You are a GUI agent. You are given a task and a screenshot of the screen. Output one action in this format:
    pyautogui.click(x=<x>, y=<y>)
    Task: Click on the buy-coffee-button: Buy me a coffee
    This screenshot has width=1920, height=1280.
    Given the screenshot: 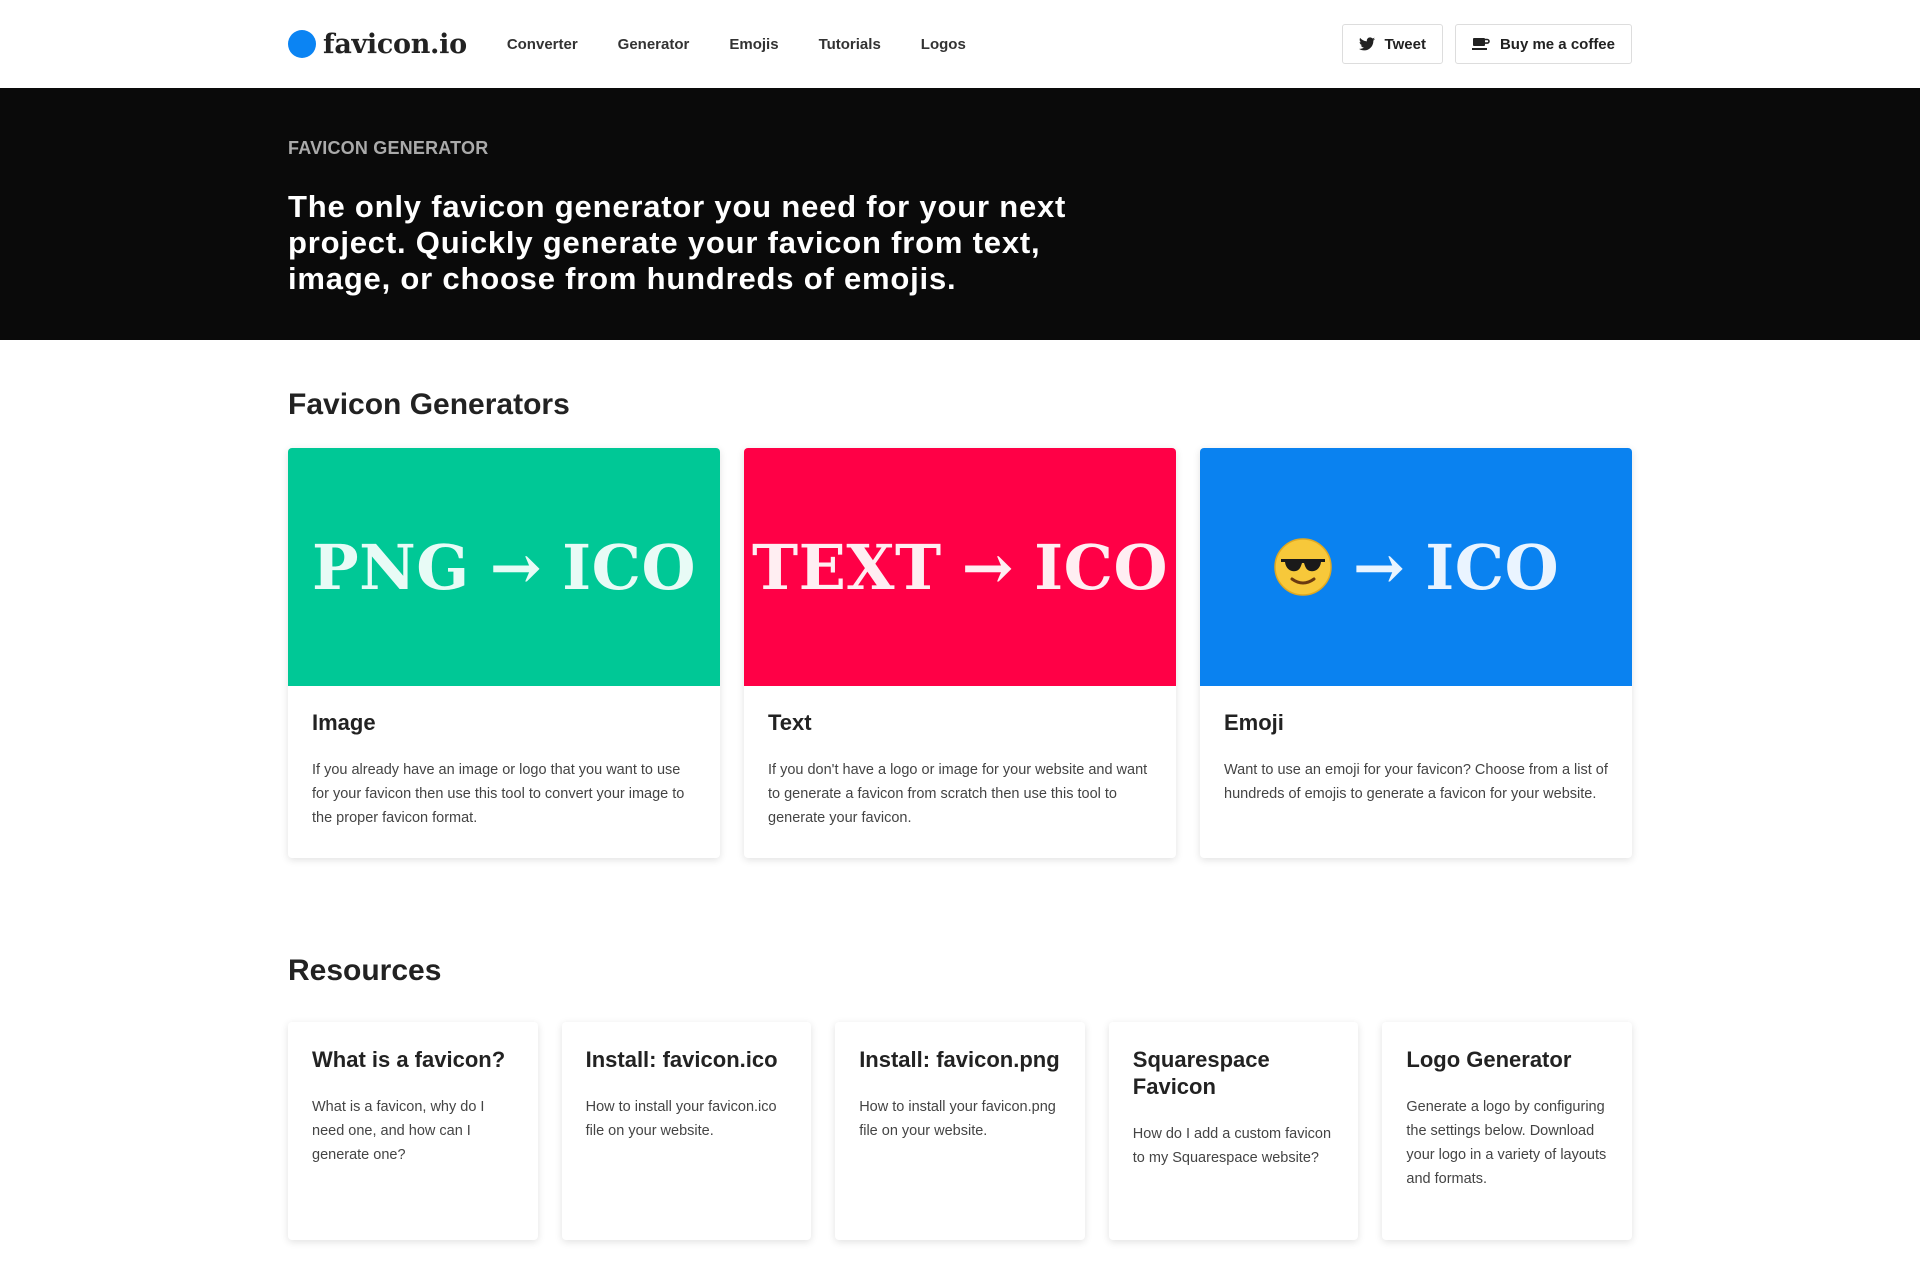 What is the action you would take?
    pyautogui.click(x=1543, y=44)
    